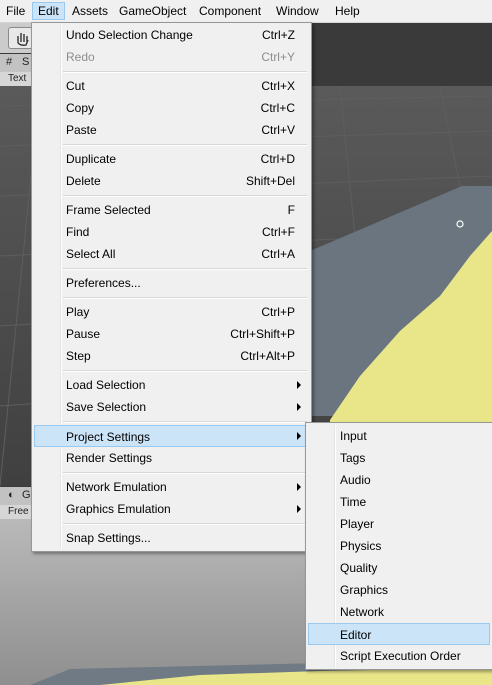 The width and height of the screenshot is (492, 685). I want to click on menu-item-play: Play Ctrl+P, so click(171, 312).